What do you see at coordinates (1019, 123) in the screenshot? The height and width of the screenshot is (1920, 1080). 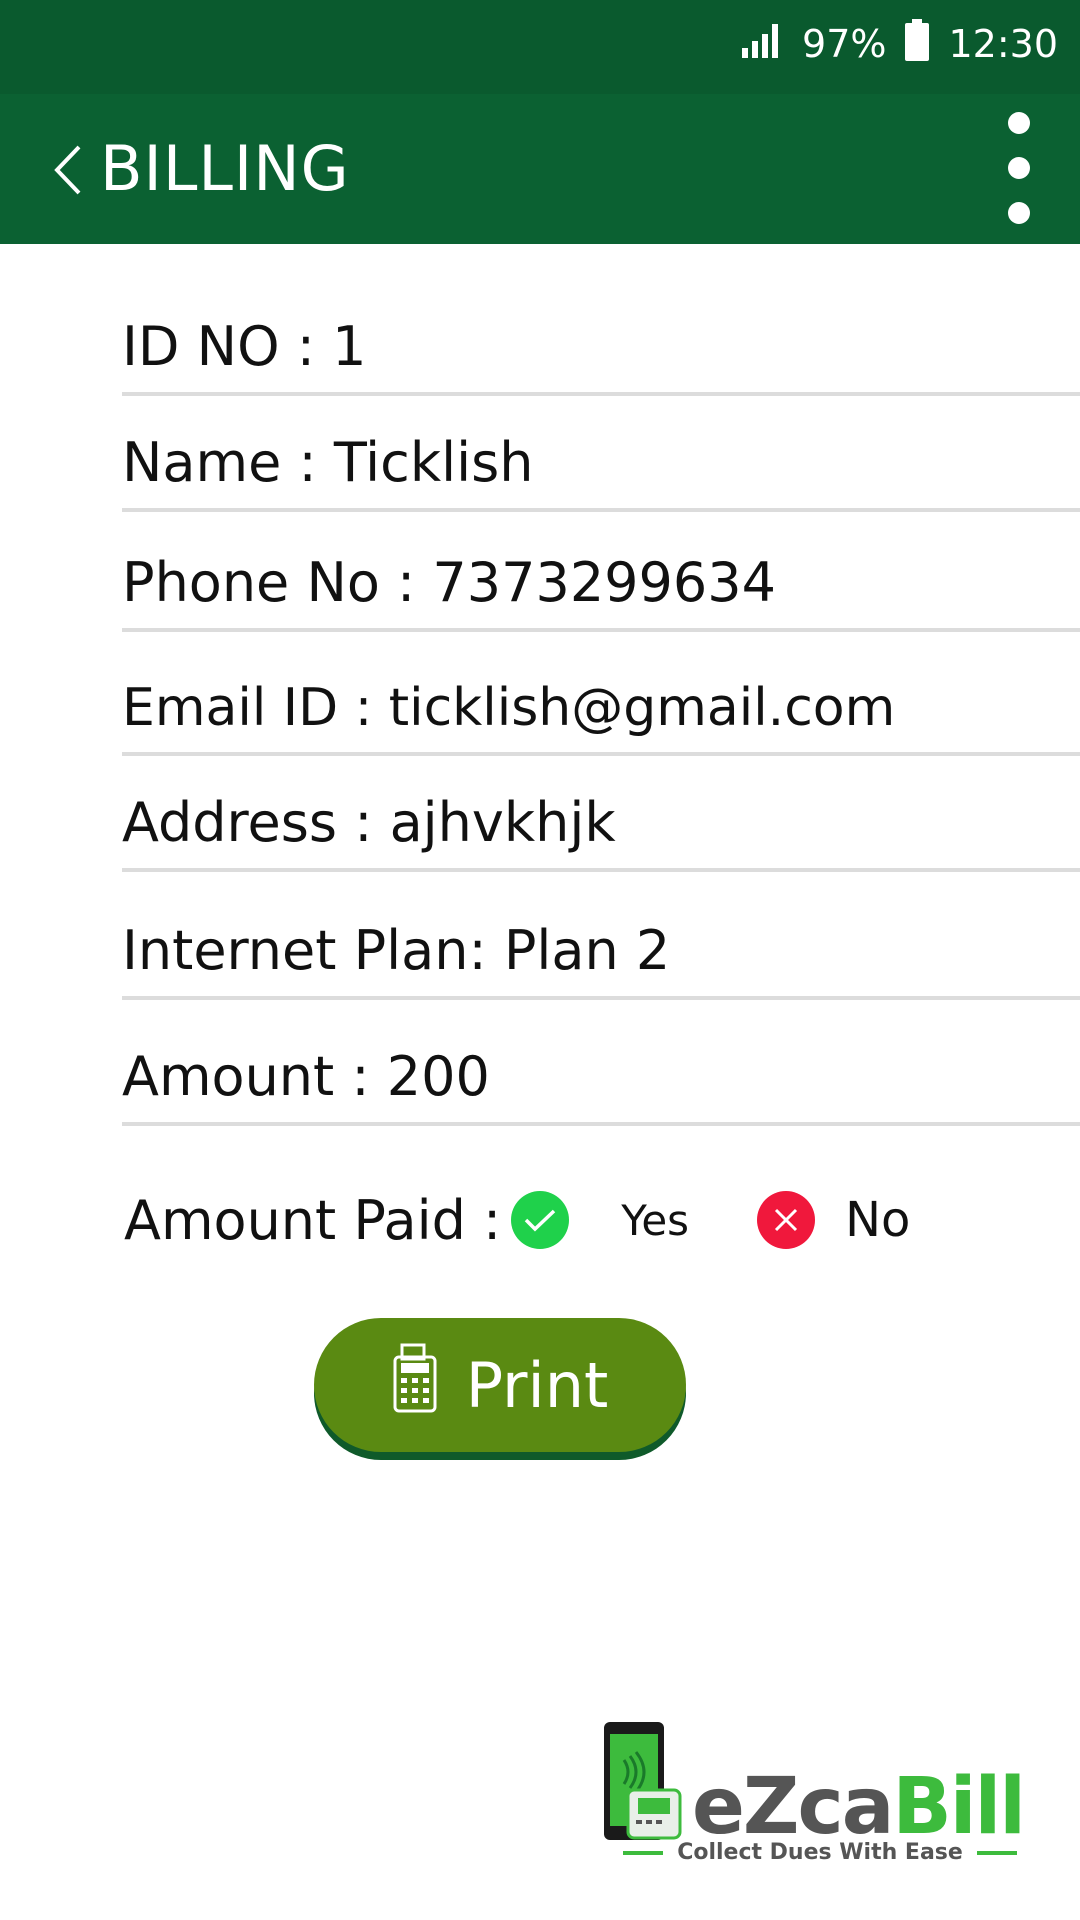 I see `more-vert-icon` at bounding box center [1019, 123].